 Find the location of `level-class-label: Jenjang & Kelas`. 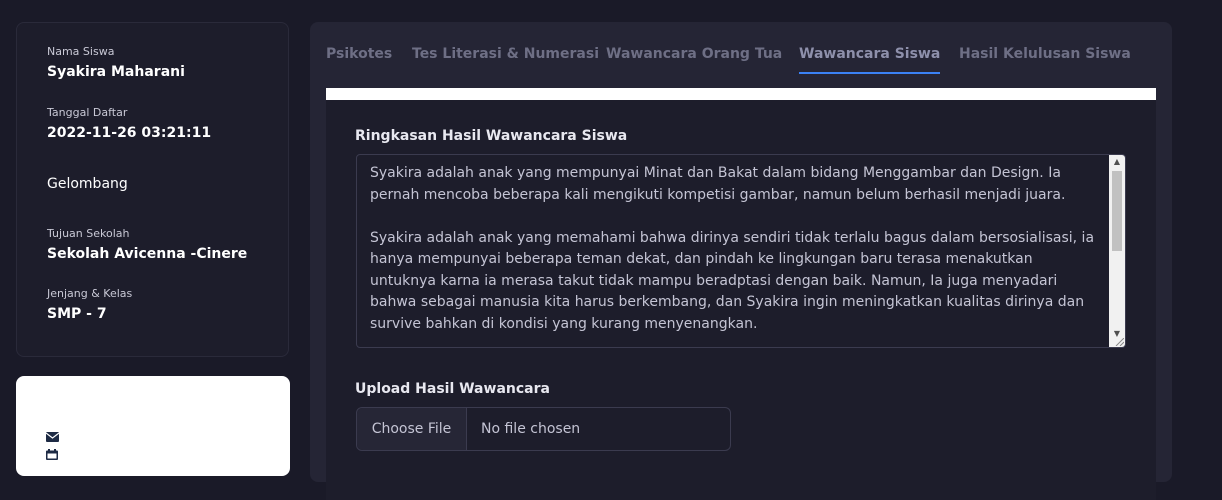

level-class-label: Jenjang & Kelas is located at coordinates (90, 293).